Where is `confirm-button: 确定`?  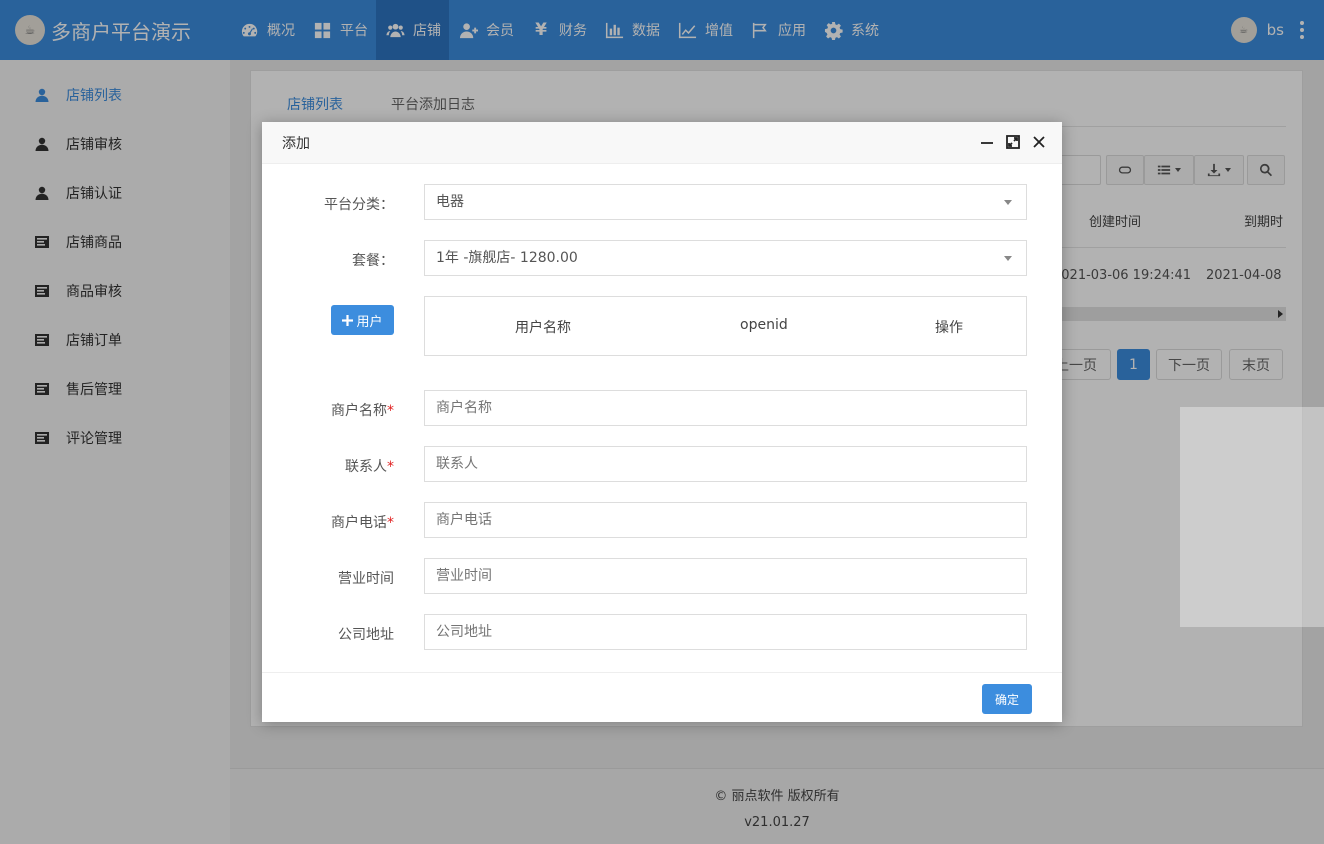
confirm-button: 确定 is located at coordinates (1007, 699).